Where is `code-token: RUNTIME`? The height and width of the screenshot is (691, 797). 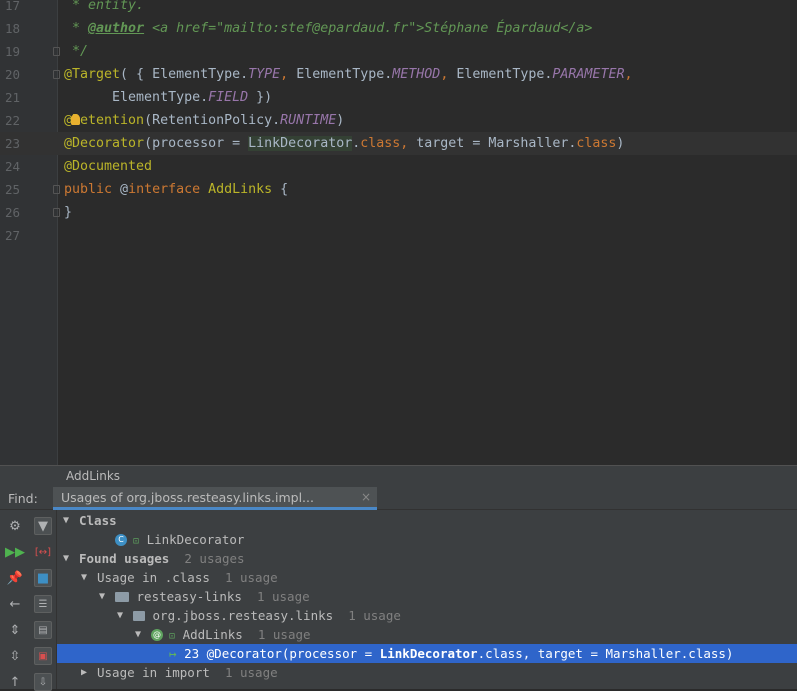
code-token: RUNTIME is located at coordinates (308, 120).